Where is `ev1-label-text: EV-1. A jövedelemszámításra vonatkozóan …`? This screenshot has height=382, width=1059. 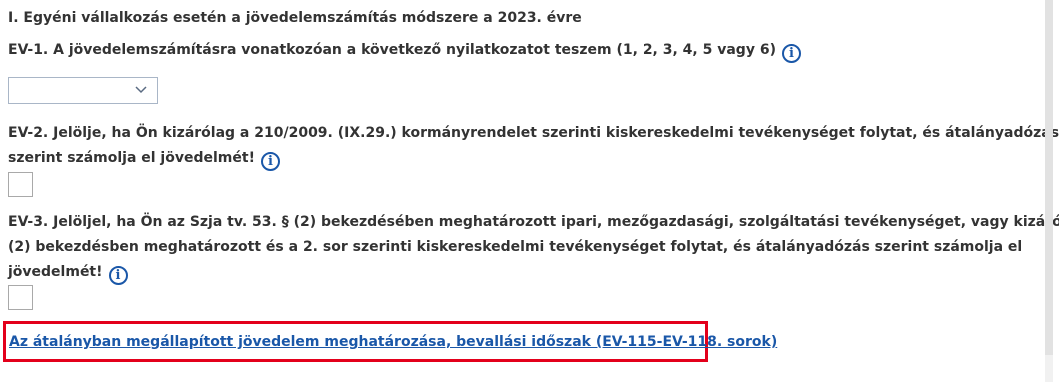
ev1-label-text: EV-1. A jövedelemszámításra vonatkozóan … is located at coordinates (392, 50).